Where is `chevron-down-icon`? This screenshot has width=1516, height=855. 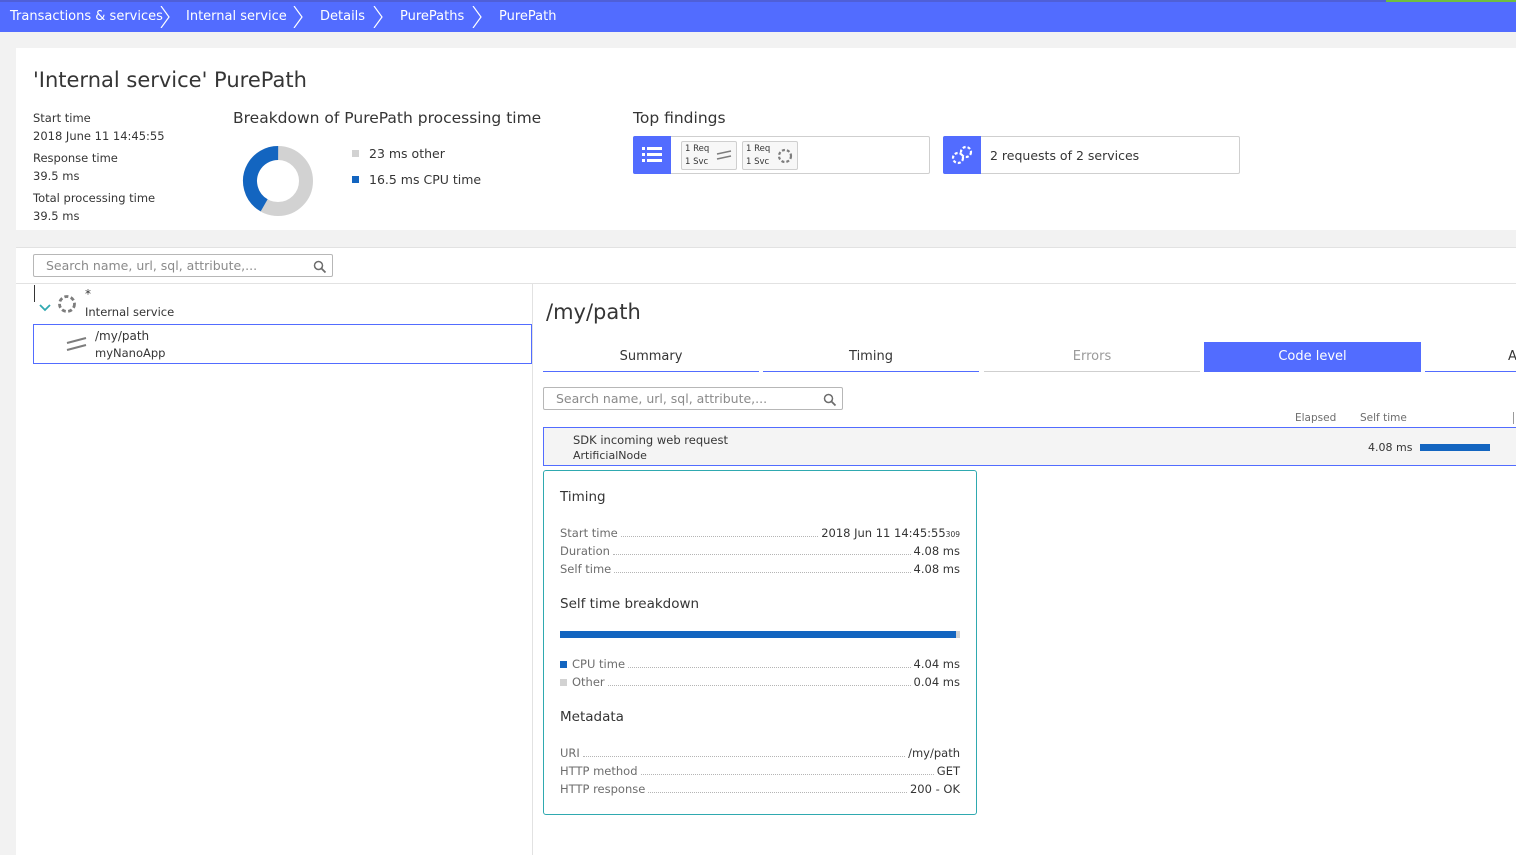 chevron-down-icon is located at coordinates (45, 307).